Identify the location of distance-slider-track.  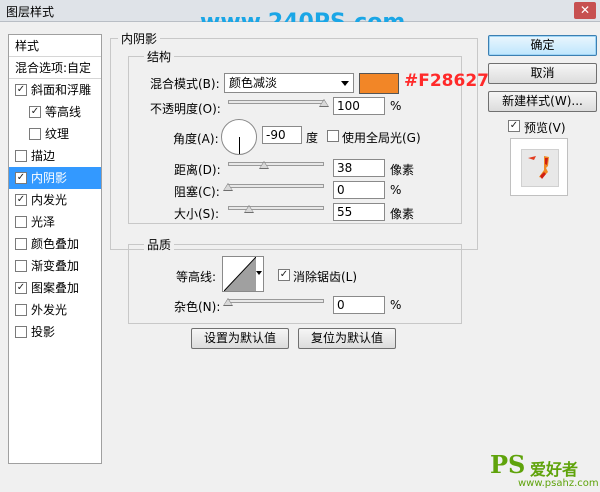
(276, 164).